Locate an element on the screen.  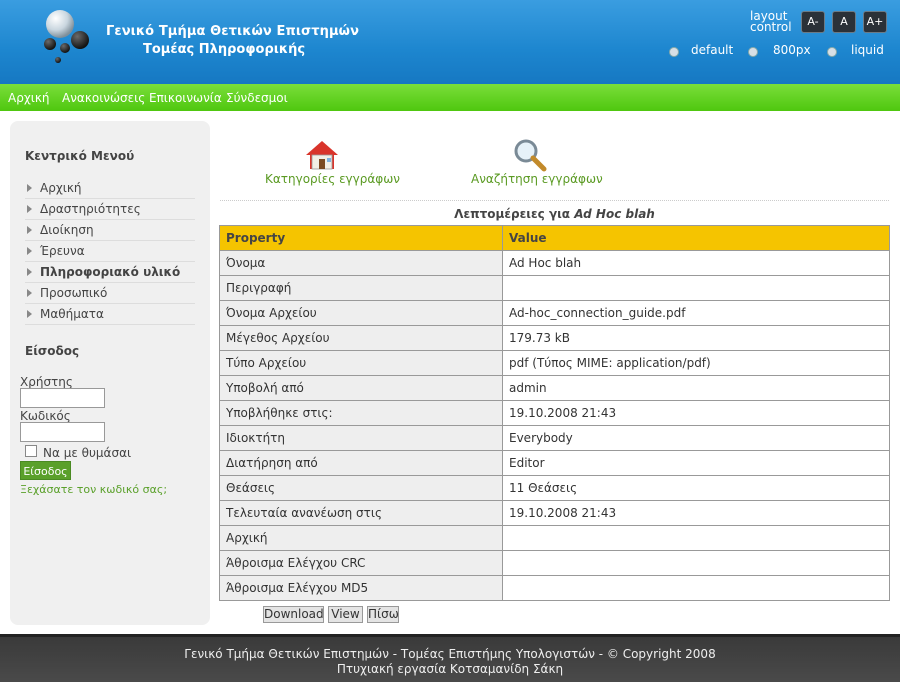
username-field is located at coordinates (62, 398).